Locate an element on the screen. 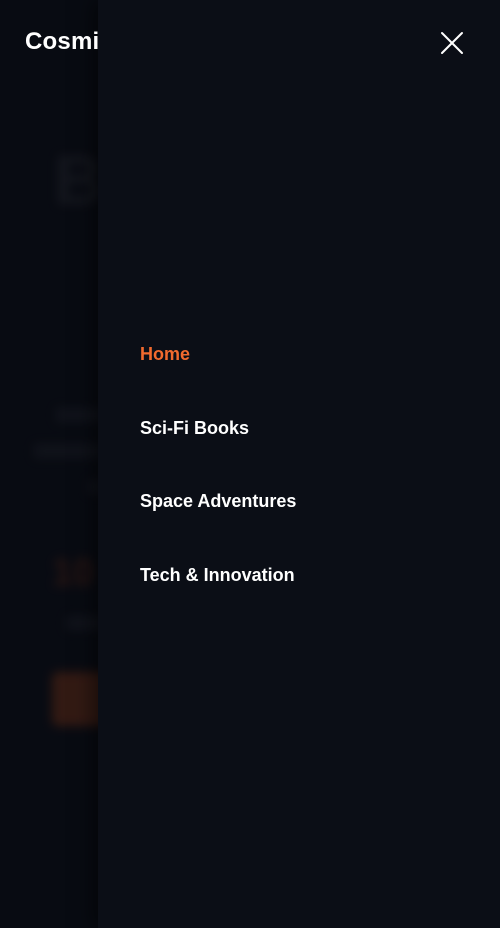 The height and width of the screenshot is (928, 500). nav-item-tech-innovation: Tech & Innovation is located at coordinates (218, 592).